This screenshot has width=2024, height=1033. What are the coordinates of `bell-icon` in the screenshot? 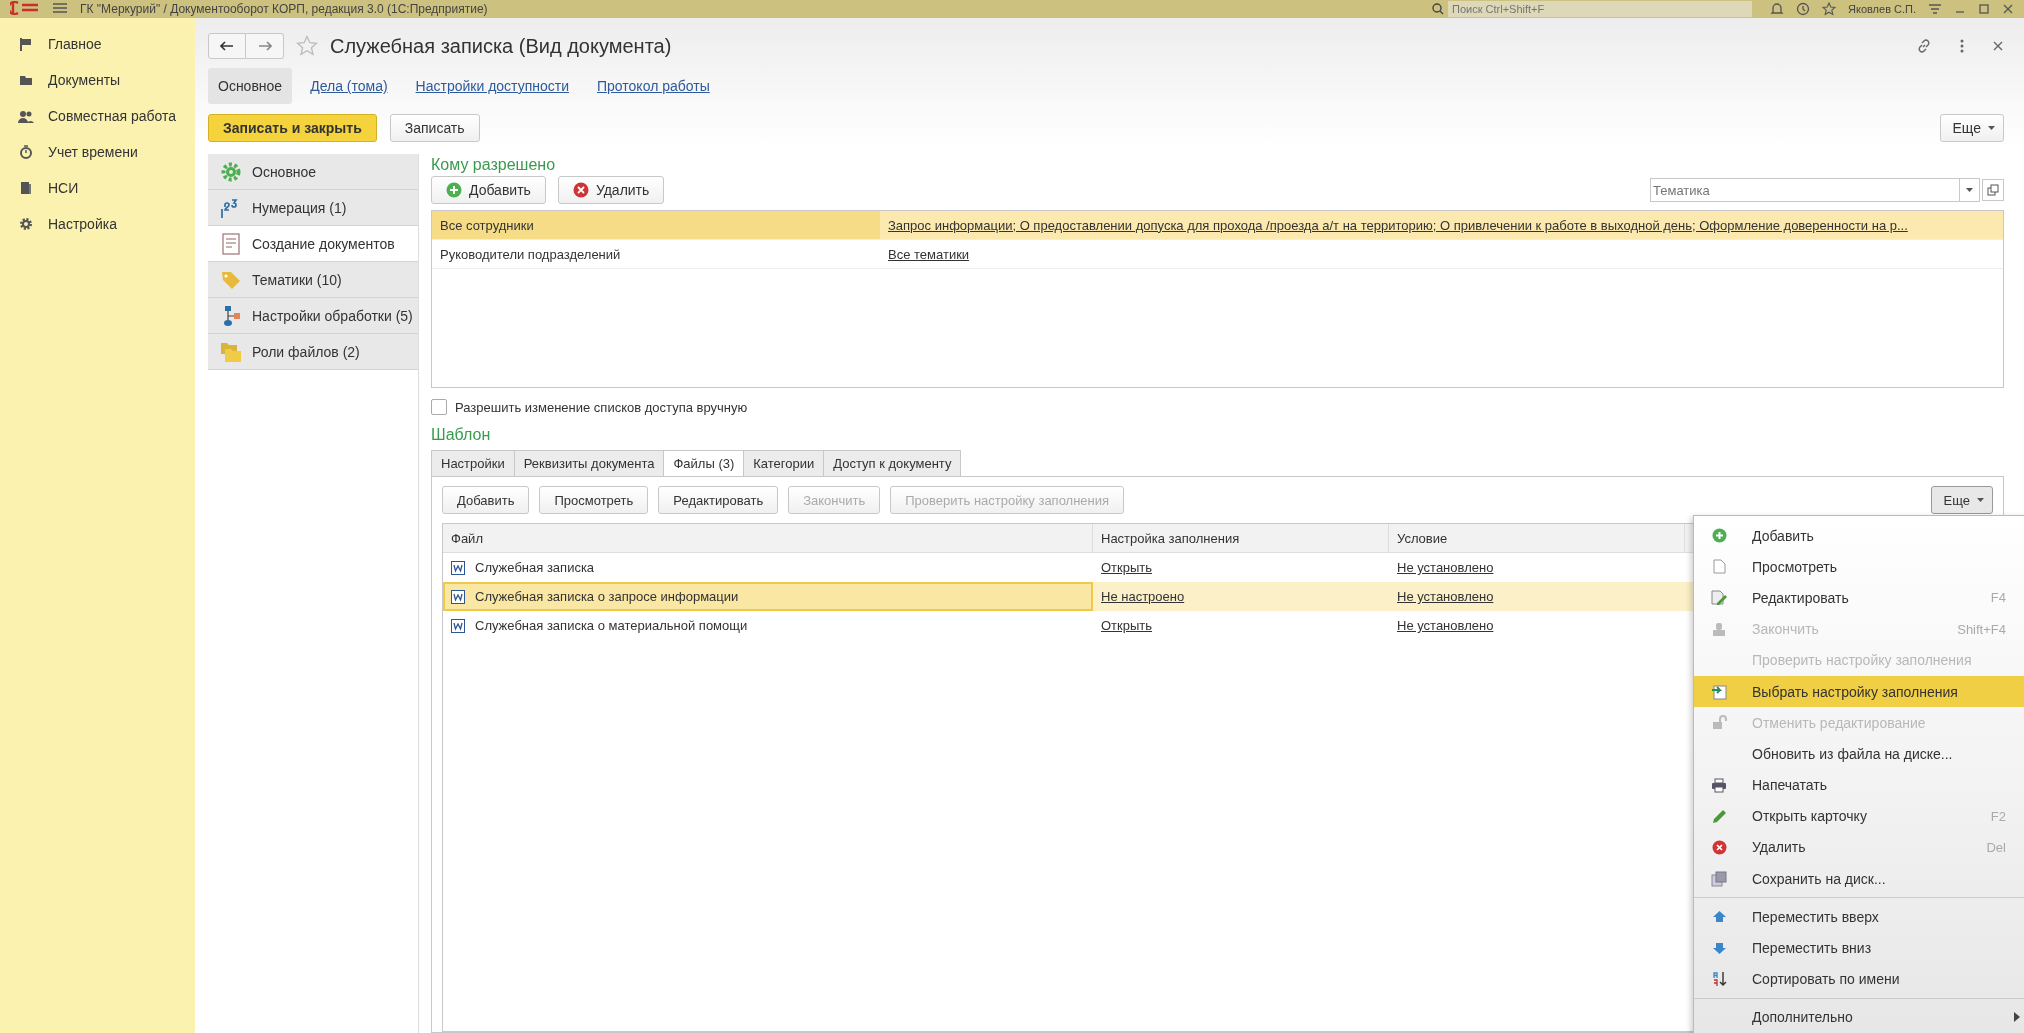 It's located at (1777, 9).